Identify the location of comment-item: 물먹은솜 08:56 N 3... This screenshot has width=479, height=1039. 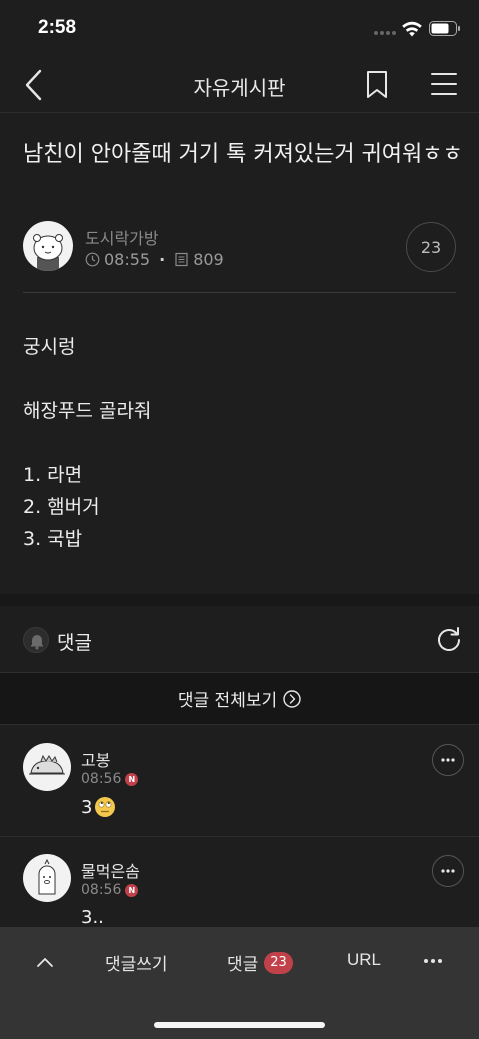
(239, 886).